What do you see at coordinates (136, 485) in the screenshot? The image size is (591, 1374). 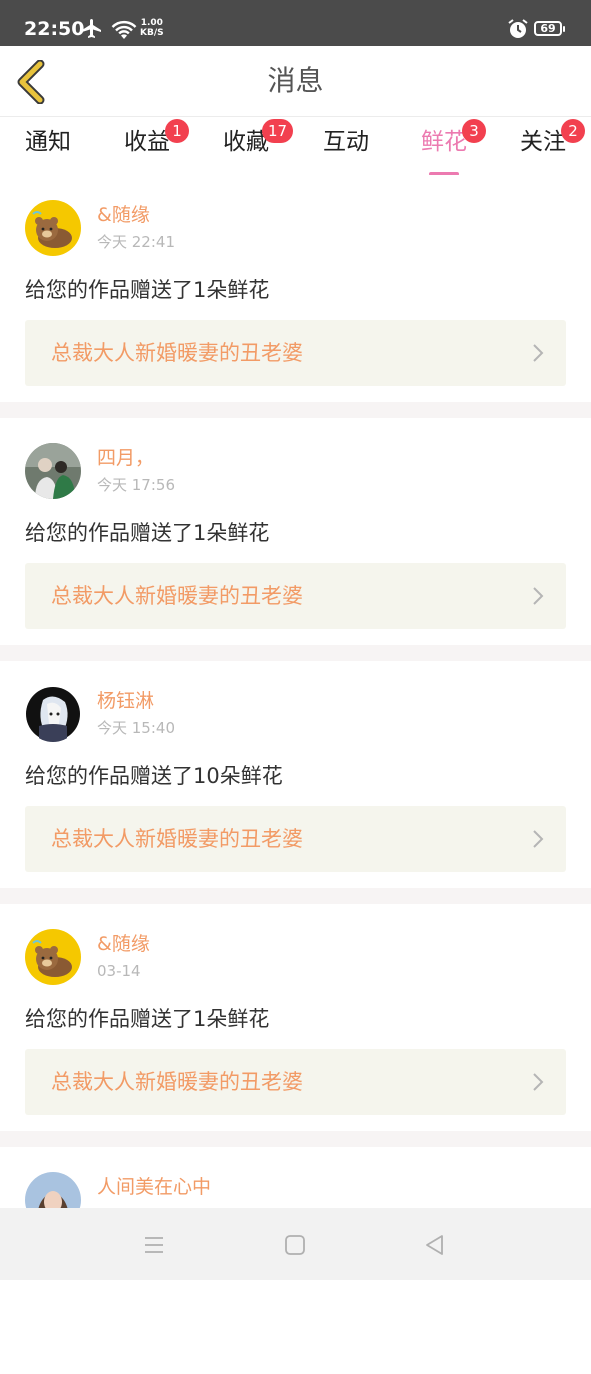 I see `message-time: 今天 17:56` at bounding box center [136, 485].